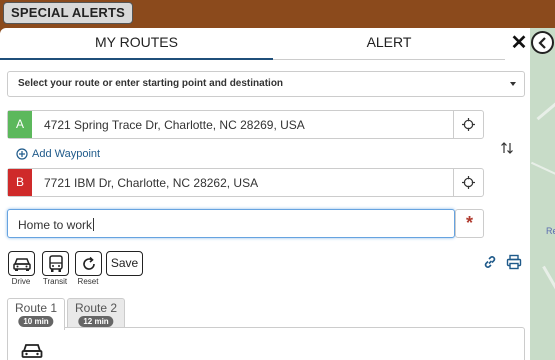 The image size is (555, 360). I want to click on bus-icon, so click(55, 263).